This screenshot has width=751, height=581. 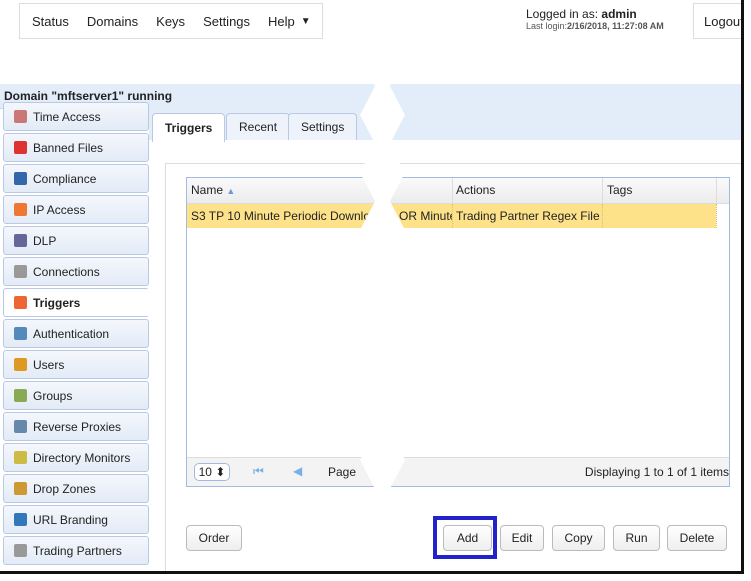 What do you see at coordinates (71, 333) in the screenshot?
I see `sidebar-item-label: Authentication` at bounding box center [71, 333].